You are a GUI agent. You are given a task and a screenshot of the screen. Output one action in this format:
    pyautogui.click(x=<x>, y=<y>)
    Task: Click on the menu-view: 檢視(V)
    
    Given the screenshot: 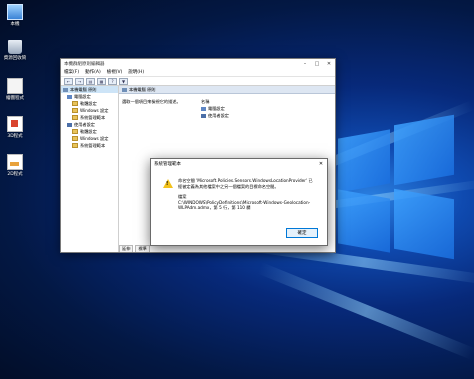 What is the action you would take?
    pyautogui.click(x=115, y=72)
    